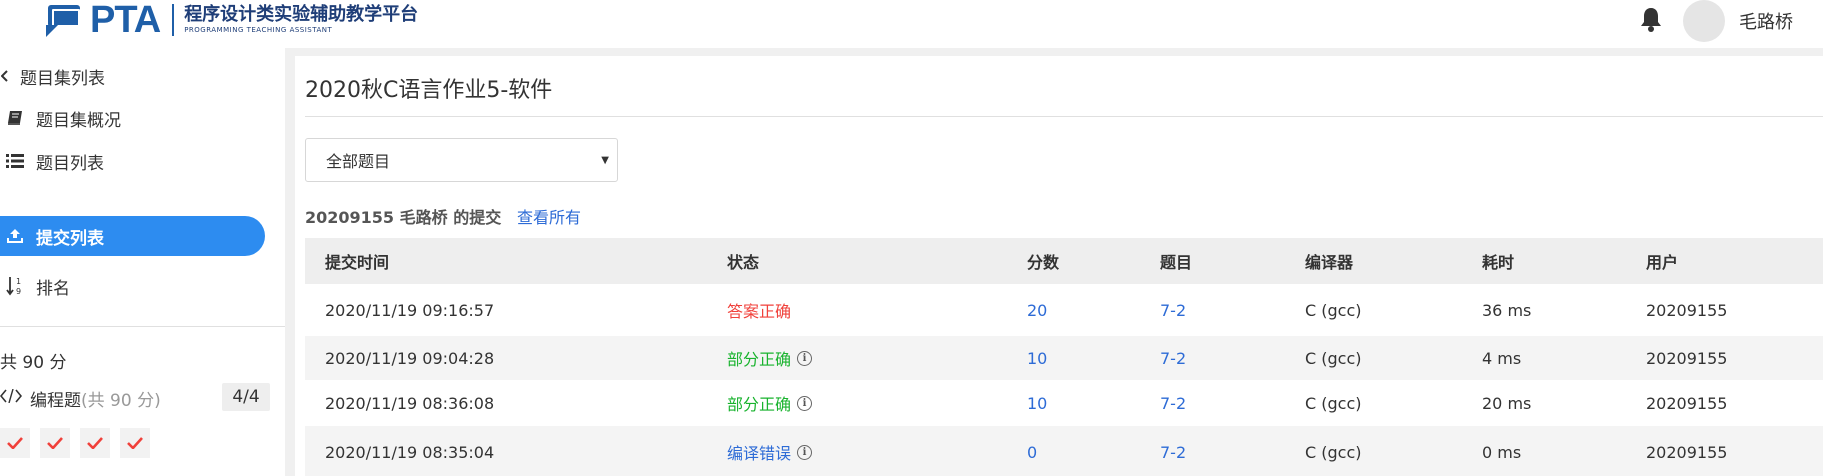  Describe the element at coordinates (15, 161) in the screenshot. I see `list-icon` at that location.